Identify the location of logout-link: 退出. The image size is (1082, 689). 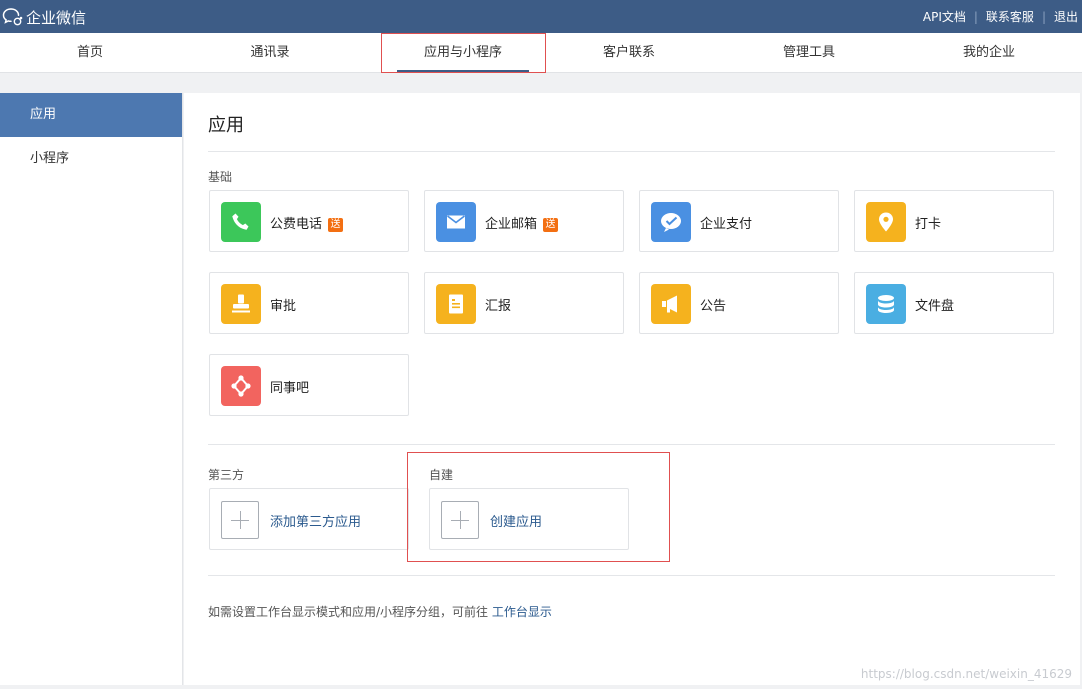
(1066, 16).